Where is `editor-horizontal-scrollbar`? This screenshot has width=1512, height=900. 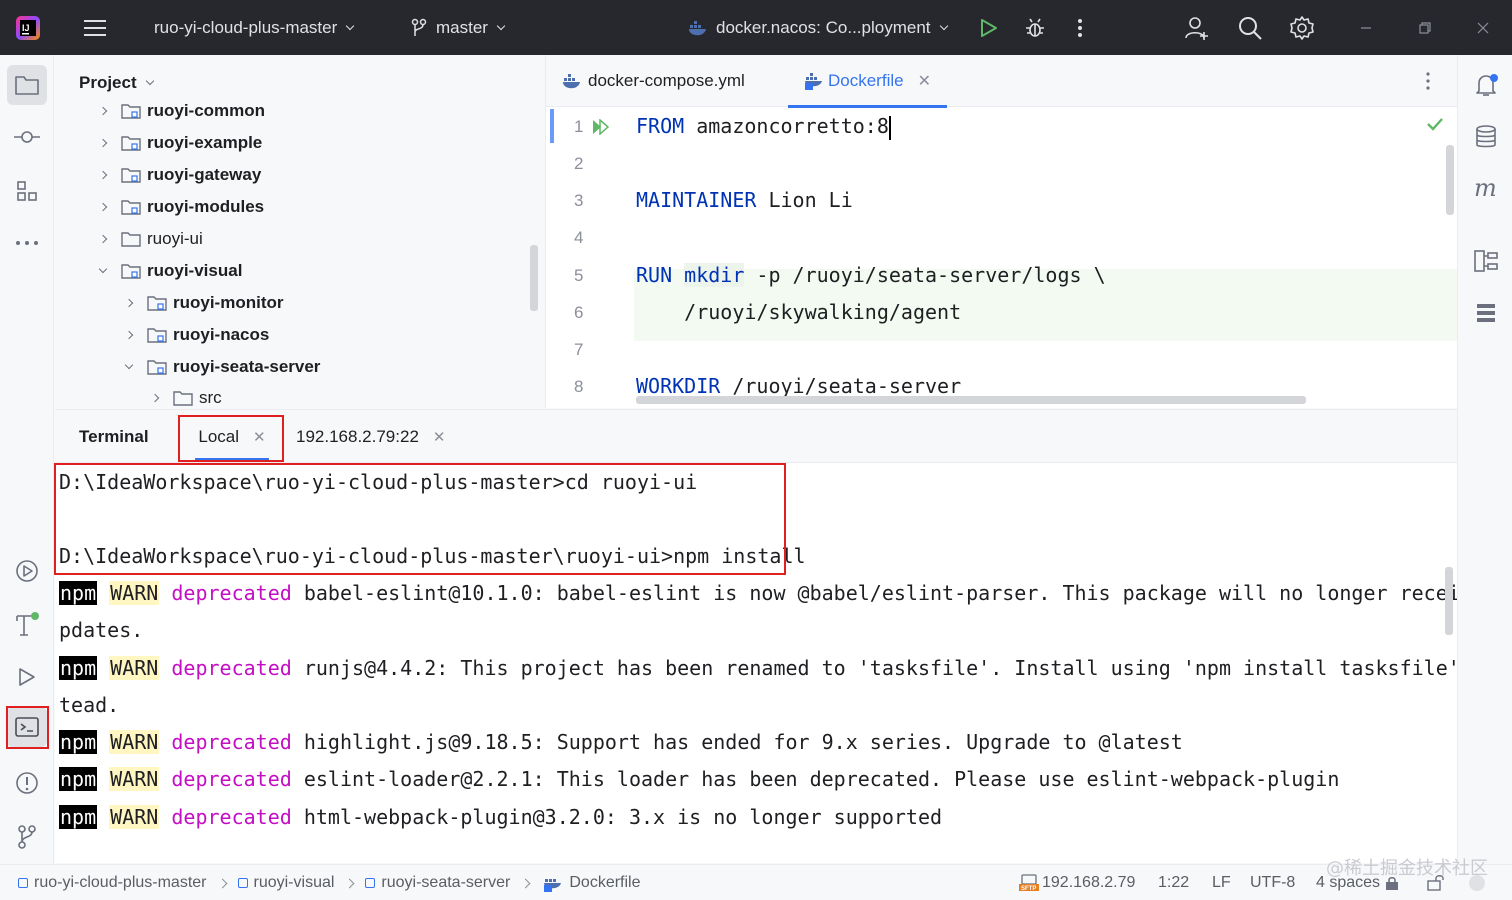
editor-horizontal-scrollbar is located at coordinates (971, 400).